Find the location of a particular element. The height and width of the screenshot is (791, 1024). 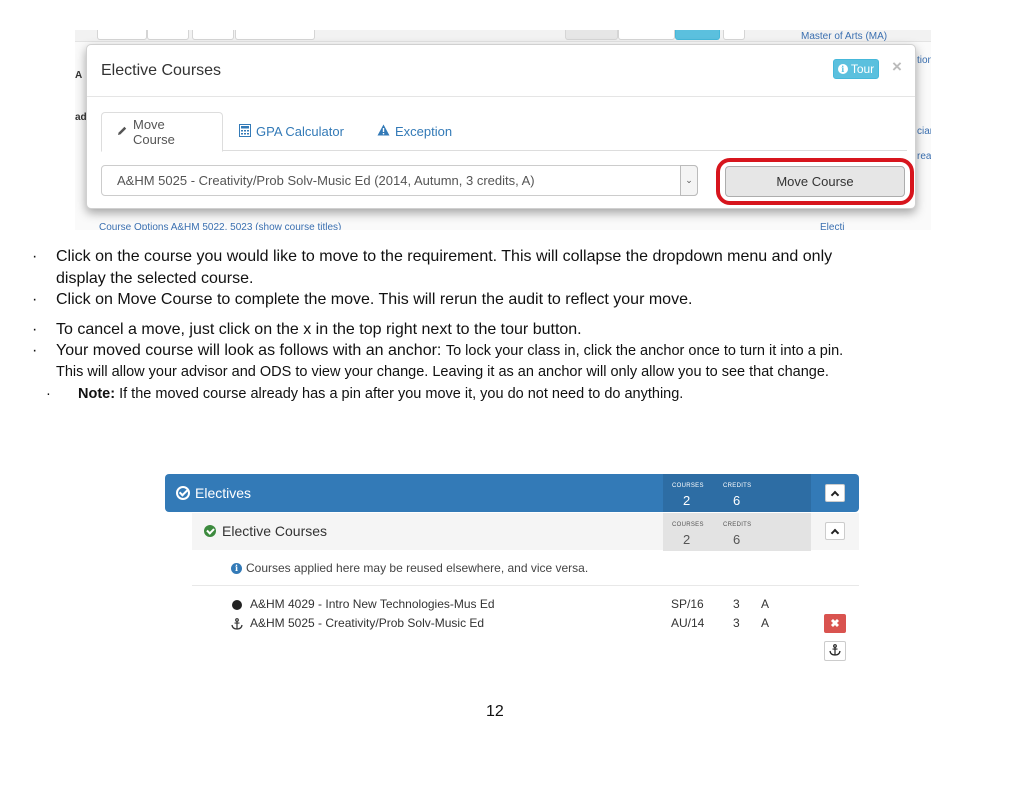

close-icon: ✖ is located at coordinates (835, 624).